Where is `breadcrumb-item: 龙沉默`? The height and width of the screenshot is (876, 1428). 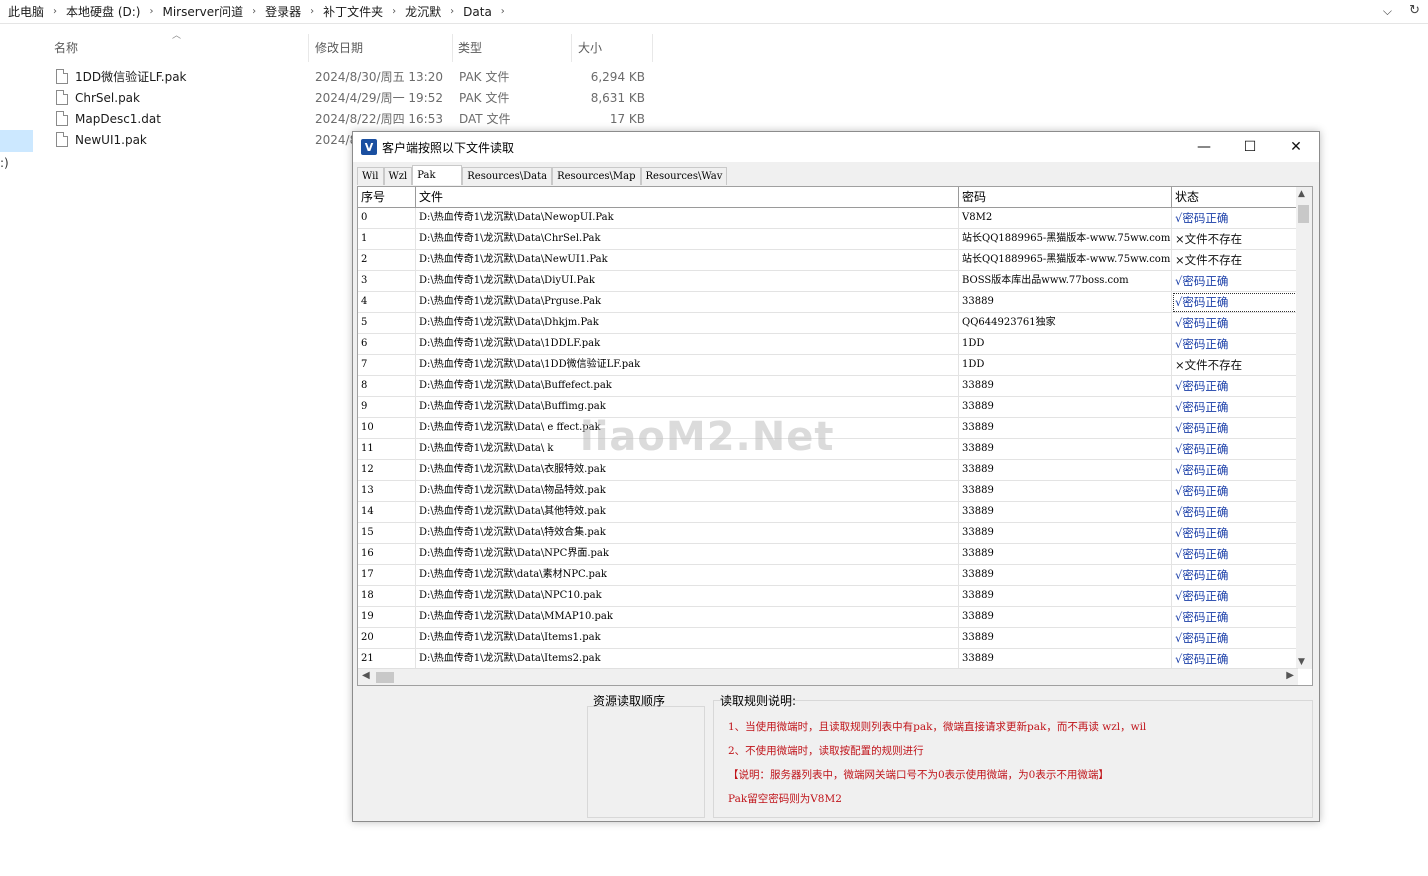
breadcrumb-item: 龙沉默 is located at coordinates (423, 11).